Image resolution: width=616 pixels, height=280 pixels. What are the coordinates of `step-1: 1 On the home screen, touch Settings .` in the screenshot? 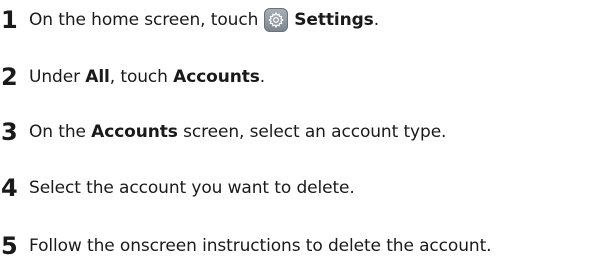 It's located at (189, 20).